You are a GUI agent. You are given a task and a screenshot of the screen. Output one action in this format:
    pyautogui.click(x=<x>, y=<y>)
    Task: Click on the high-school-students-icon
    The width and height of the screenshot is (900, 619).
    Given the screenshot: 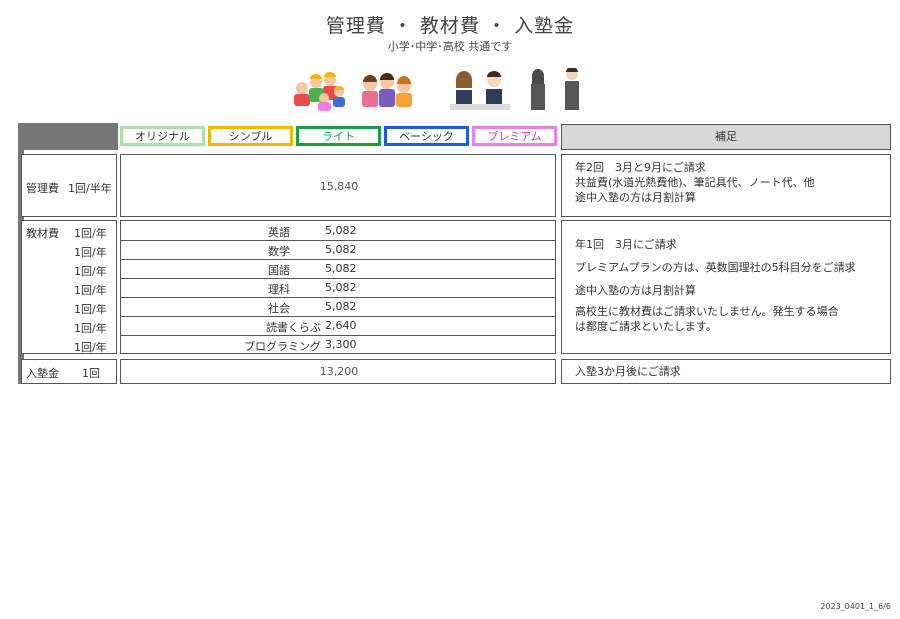 What is the action you would take?
    pyautogui.click(x=480, y=90)
    